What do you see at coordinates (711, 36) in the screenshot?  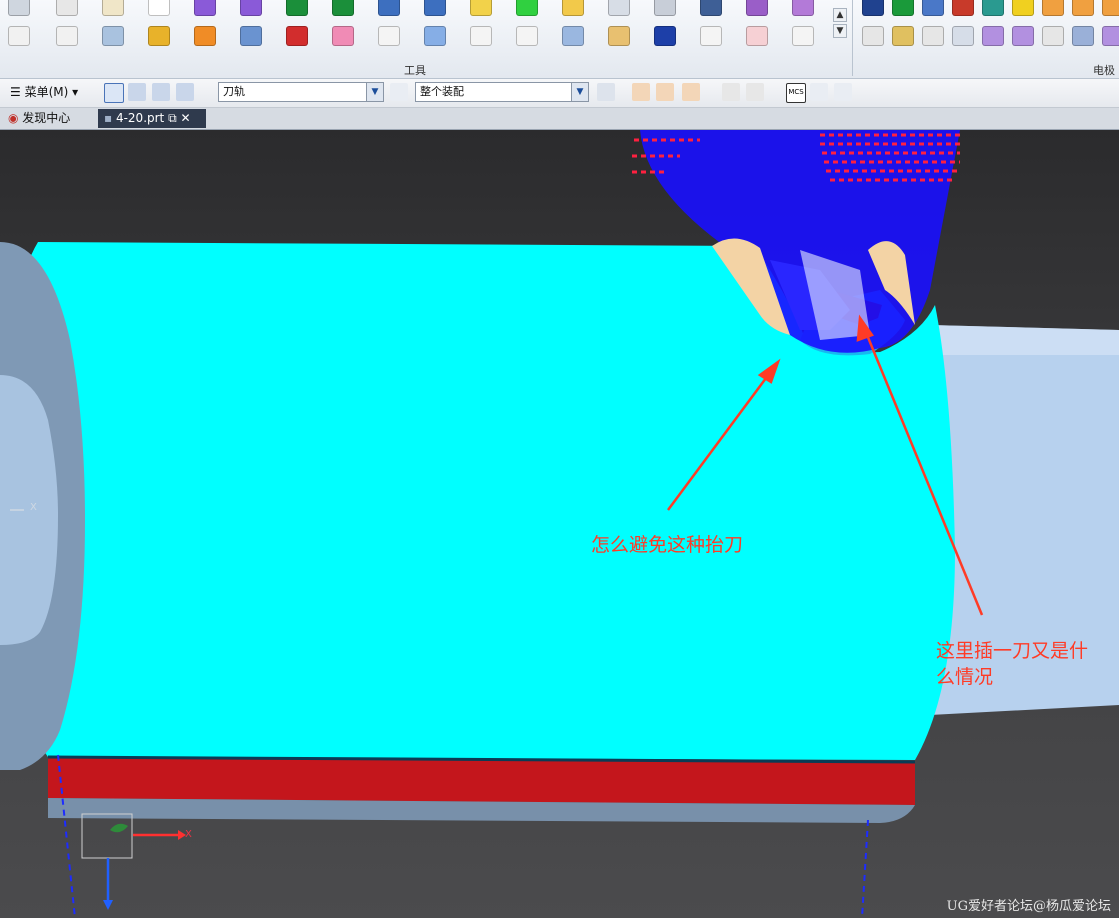 I see `csys-xyz-icon` at bounding box center [711, 36].